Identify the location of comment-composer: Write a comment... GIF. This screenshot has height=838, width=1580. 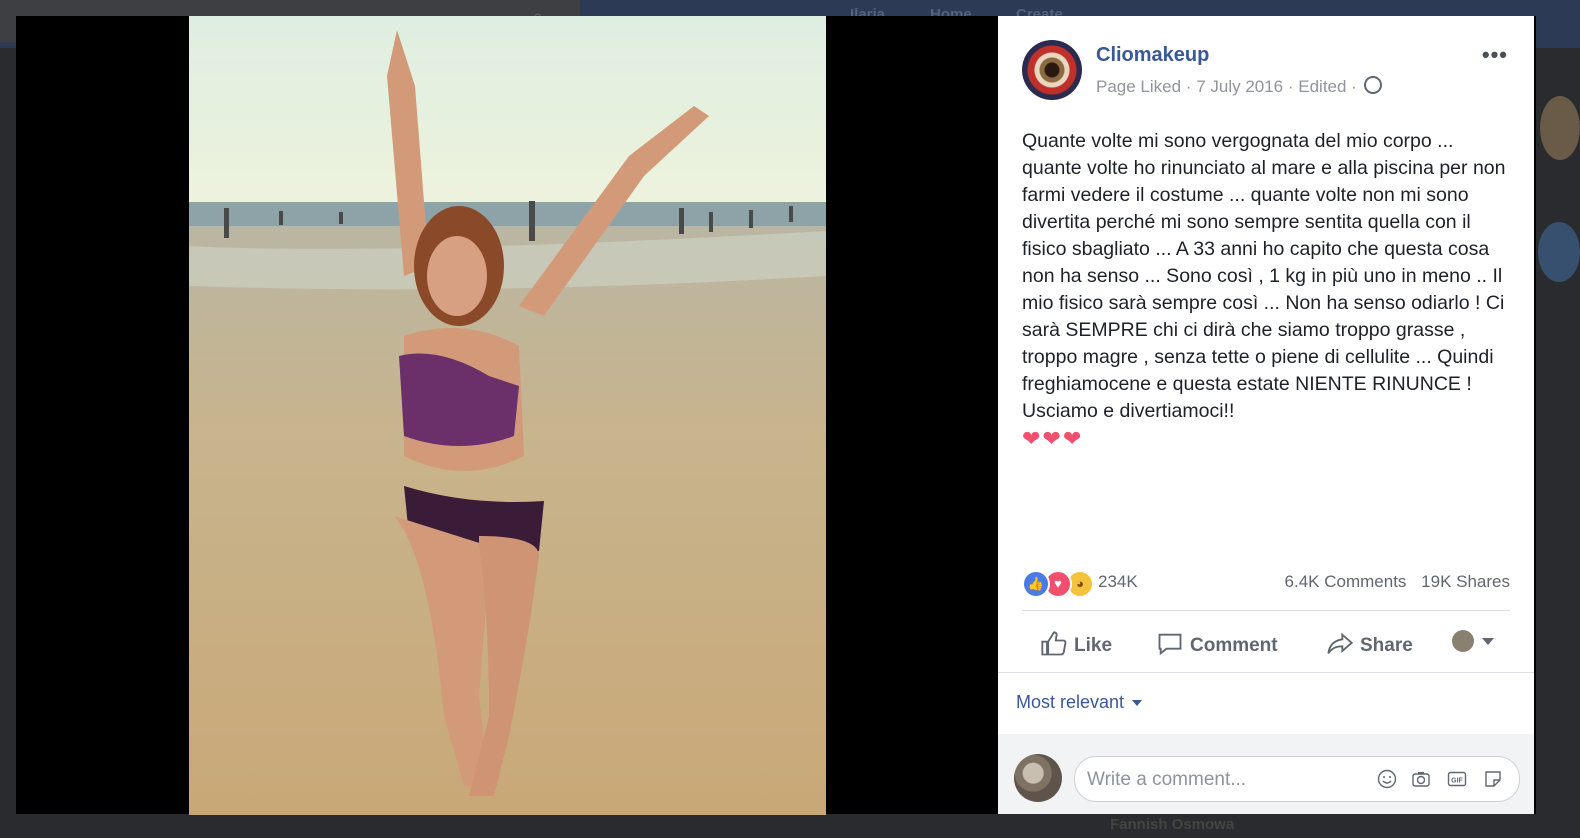
(1266, 774).